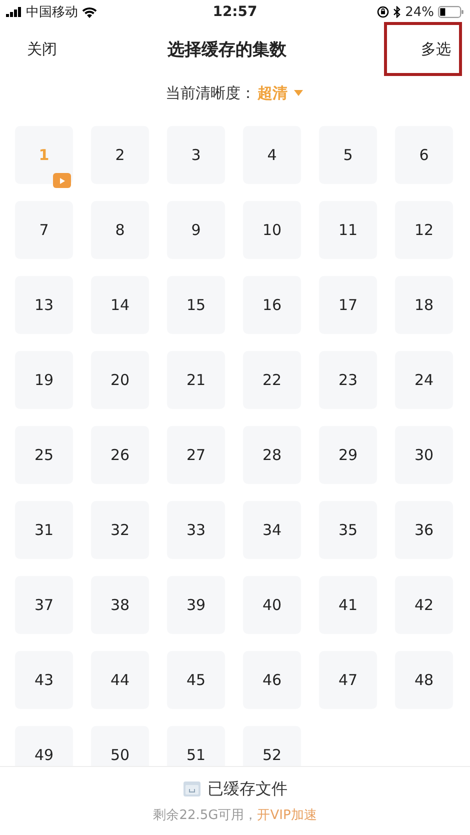 The height and width of the screenshot is (835, 470). What do you see at coordinates (44, 530) in the screenshot?
I see `episode-tile: 31` at bounding box center [44, 530].